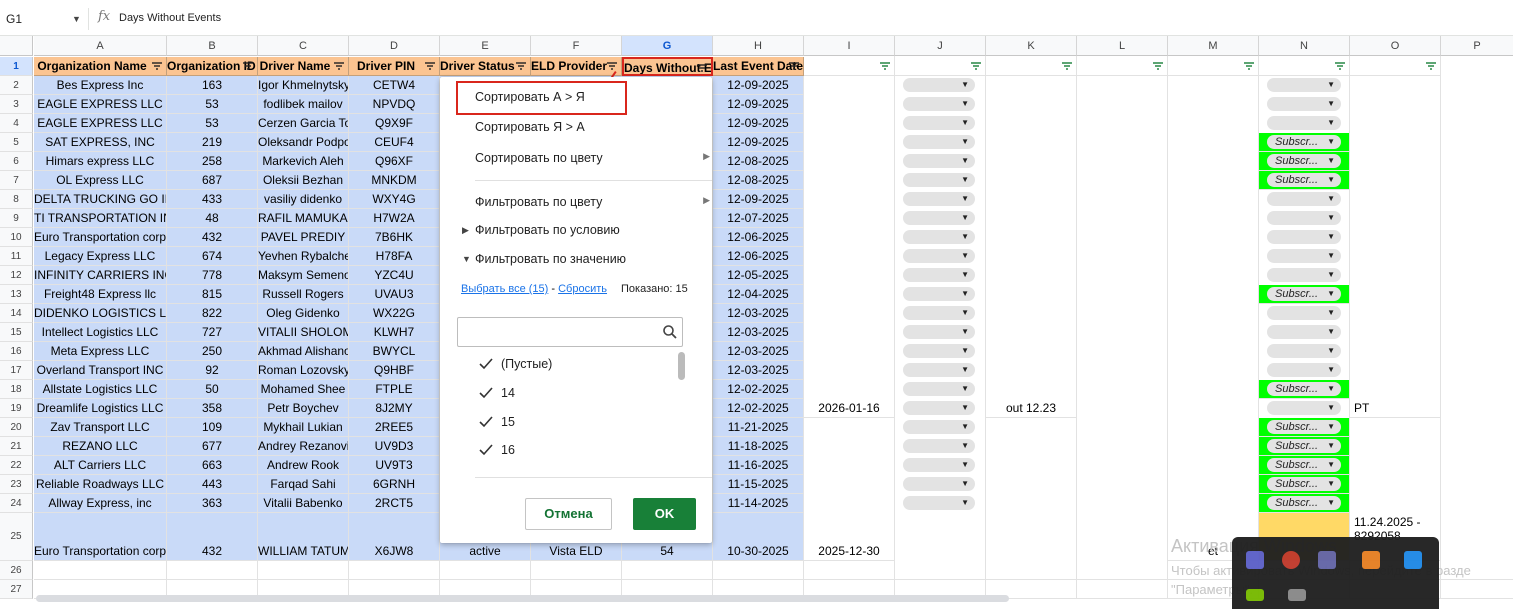 Image resolution: width=1513 pixels, height=609 pixels. What do you see at coordinates (667, 46) in the screenshot?
I see `column-header-g: G` at bounding box center [667, 46].